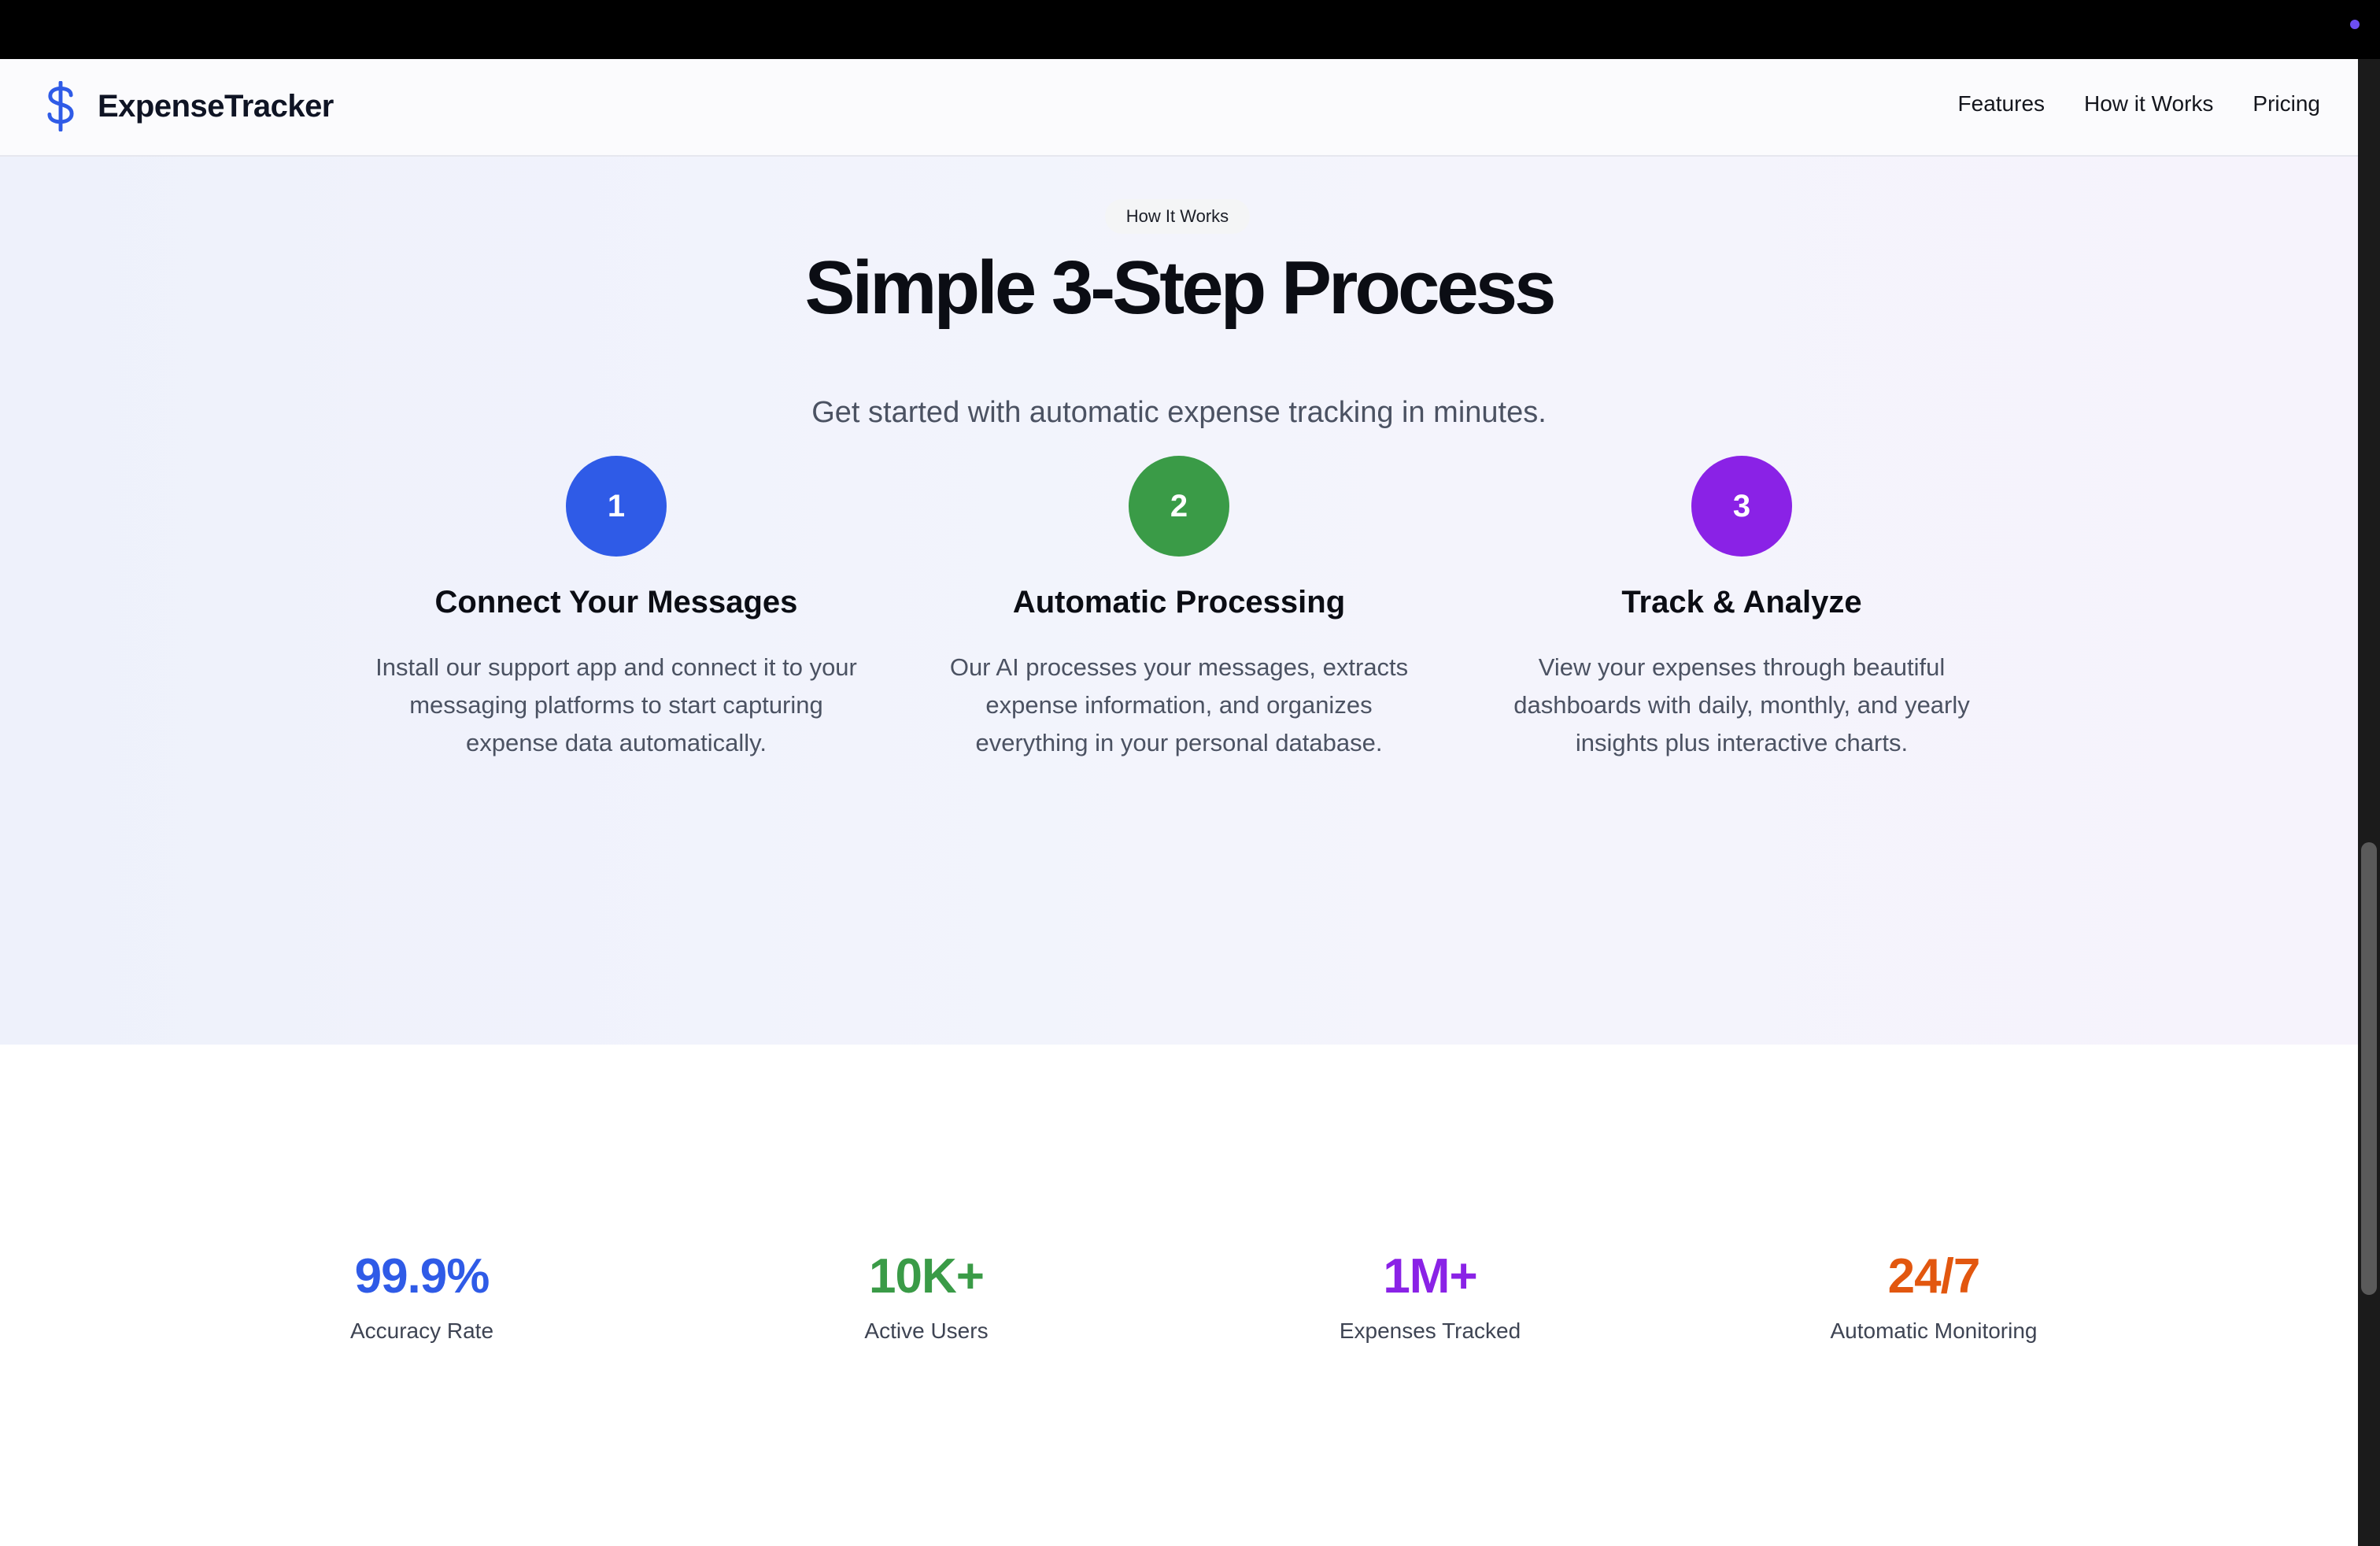  Describe the element at coordinates (2286, 104) in the screenshot. I see `nav-link-pricing: Pricing` at that location.